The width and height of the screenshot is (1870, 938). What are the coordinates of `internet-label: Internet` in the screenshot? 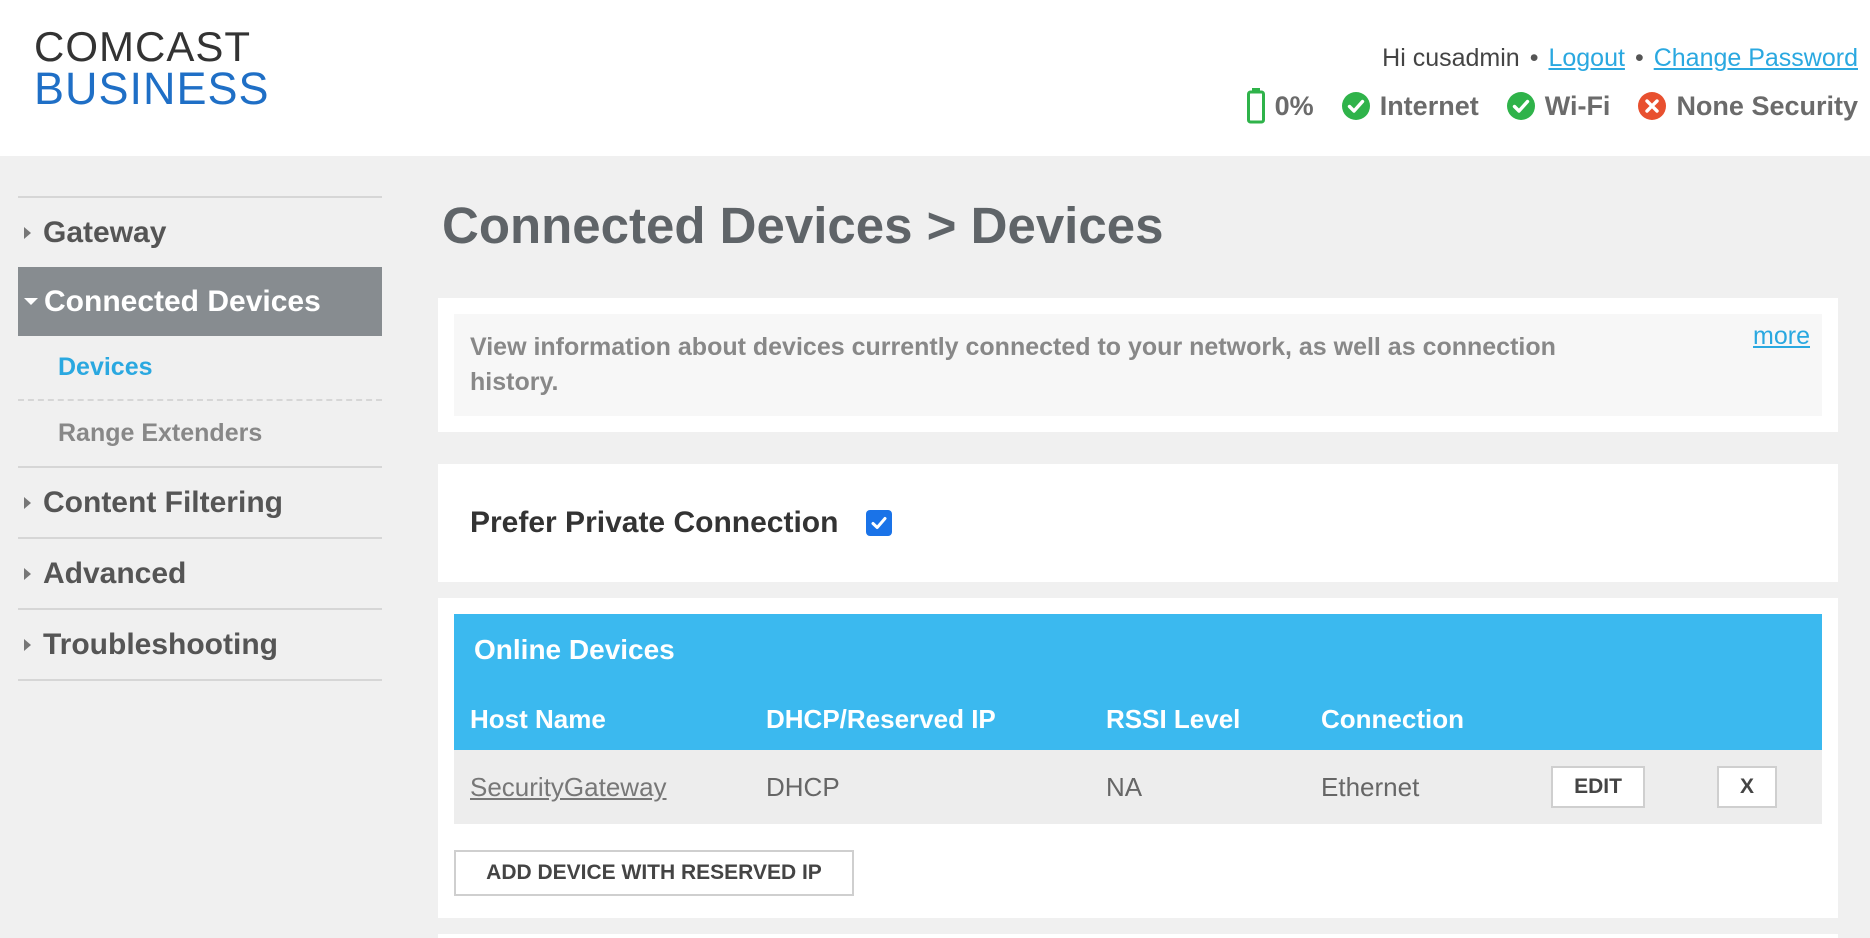 It's located at (1429, 105).